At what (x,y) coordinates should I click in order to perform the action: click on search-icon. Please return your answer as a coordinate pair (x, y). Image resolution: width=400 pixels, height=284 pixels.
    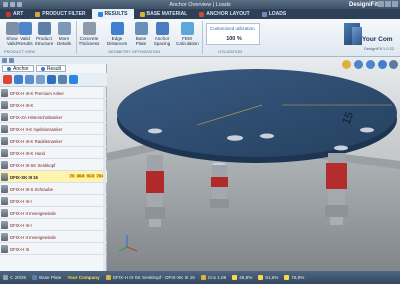
    Looking at the image, I should click on (51, 79).